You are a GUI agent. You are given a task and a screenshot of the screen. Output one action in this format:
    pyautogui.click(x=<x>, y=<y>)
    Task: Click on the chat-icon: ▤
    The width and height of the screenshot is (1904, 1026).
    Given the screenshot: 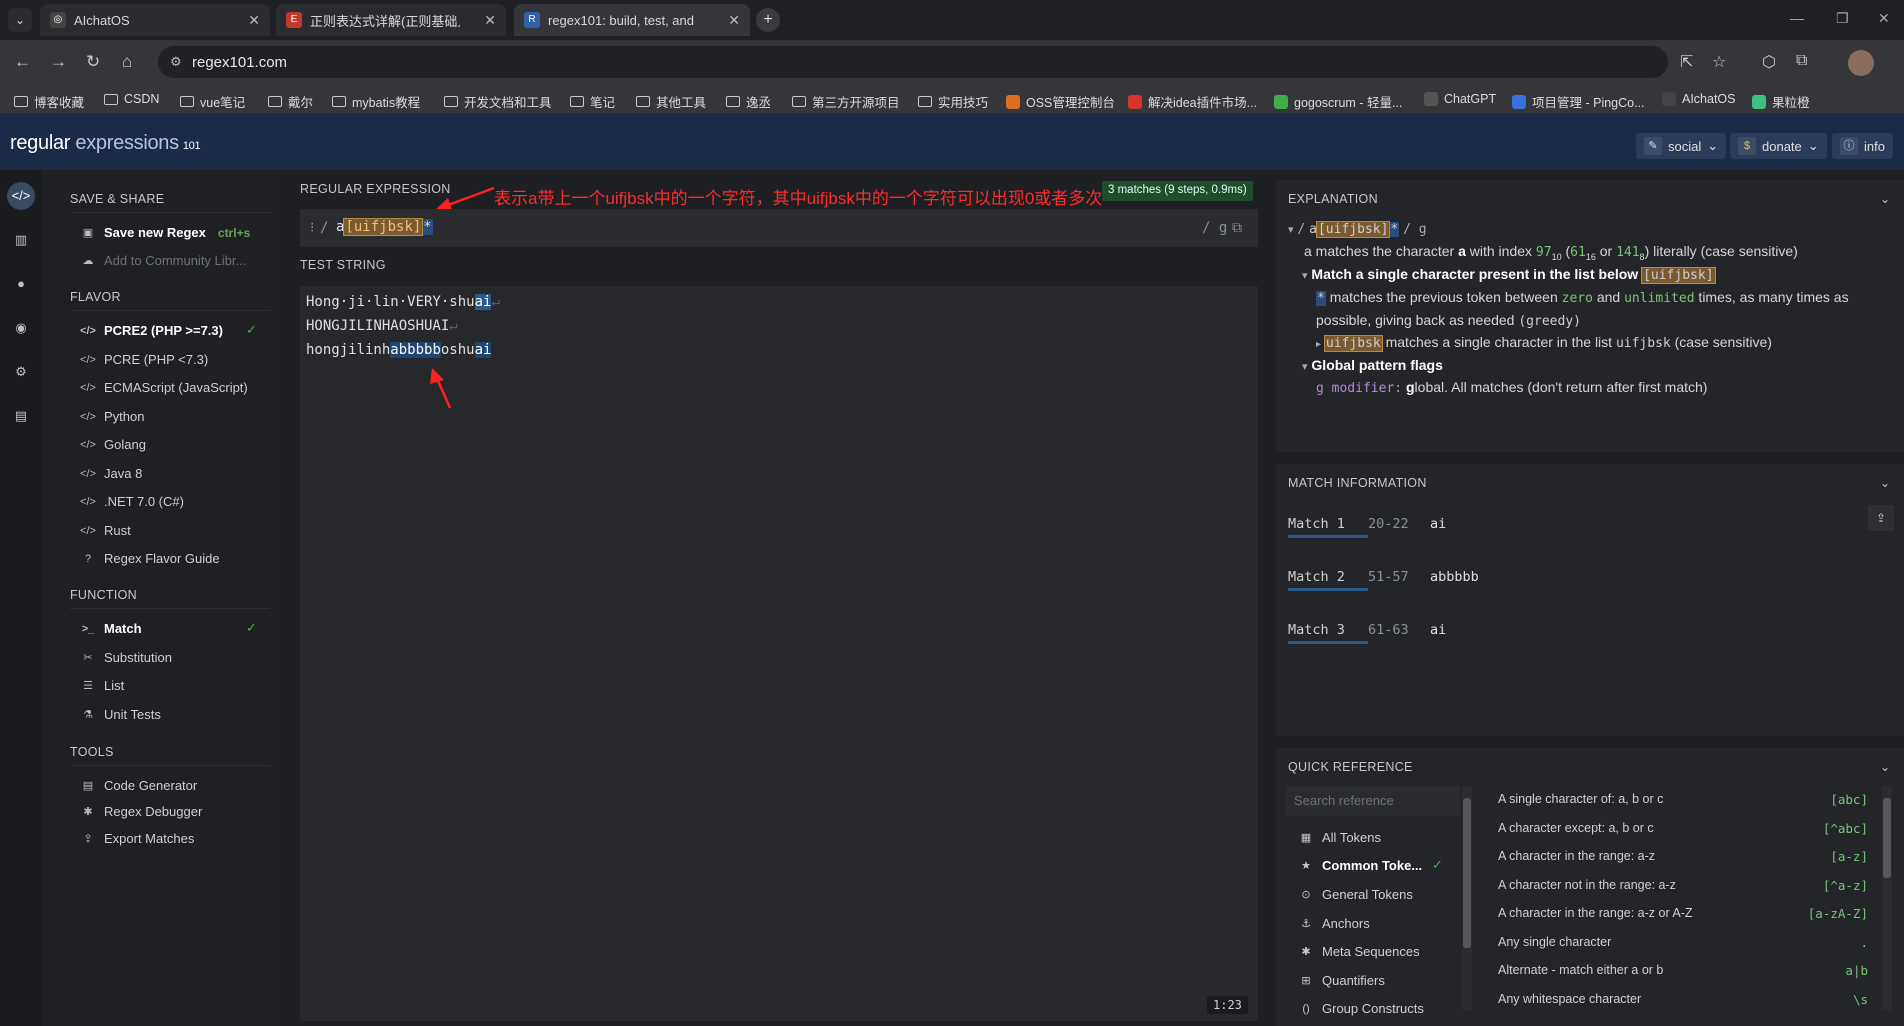 What is the action you would take?
    pyautogui.click(x=21, y=416)
    